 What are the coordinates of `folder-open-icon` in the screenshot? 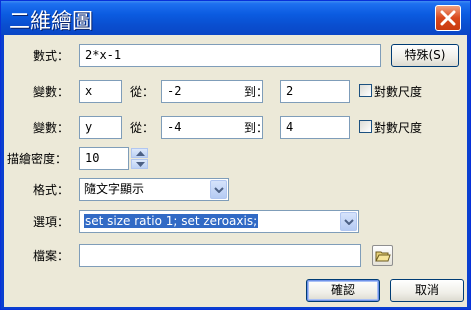 It's located at (383, 256).